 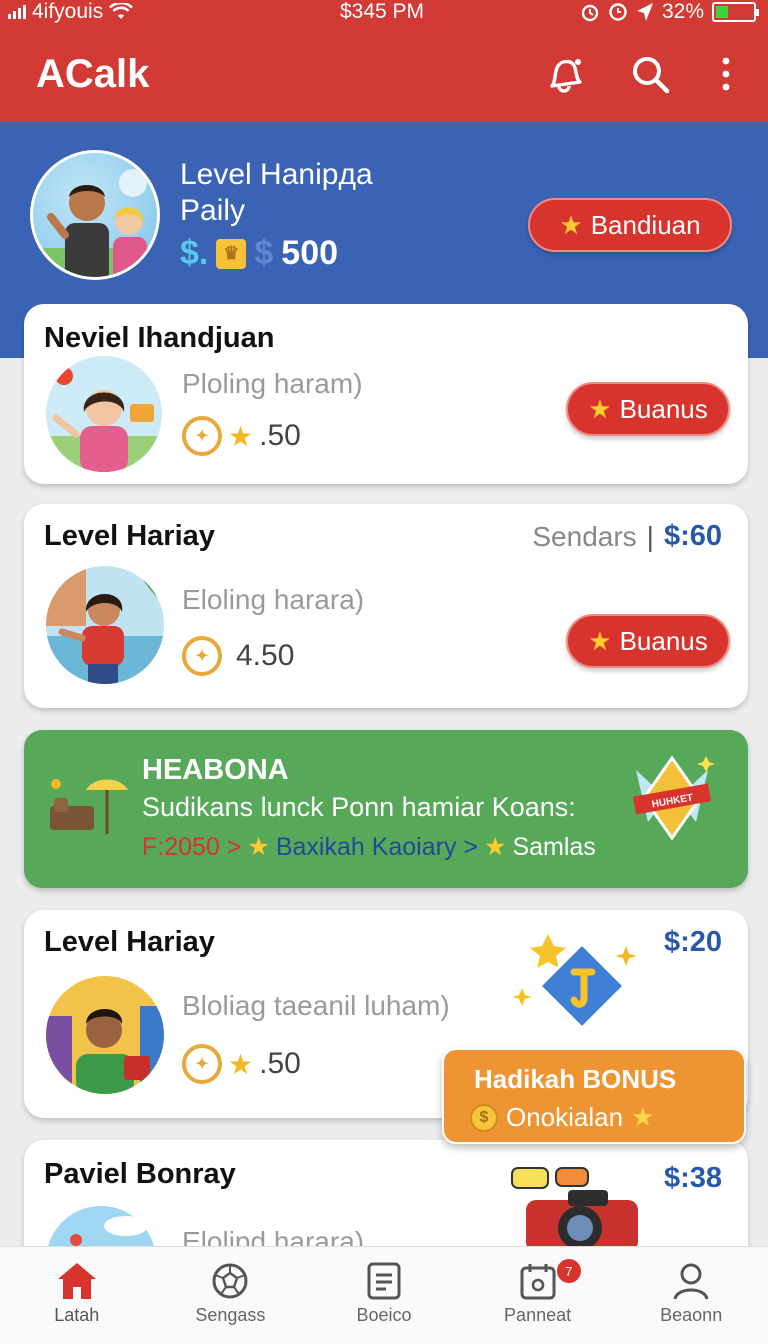 What do you see at coordinates (310, 253) in the screenshot?
I see `balance-amount: 500` at bounding box center [310, 253].